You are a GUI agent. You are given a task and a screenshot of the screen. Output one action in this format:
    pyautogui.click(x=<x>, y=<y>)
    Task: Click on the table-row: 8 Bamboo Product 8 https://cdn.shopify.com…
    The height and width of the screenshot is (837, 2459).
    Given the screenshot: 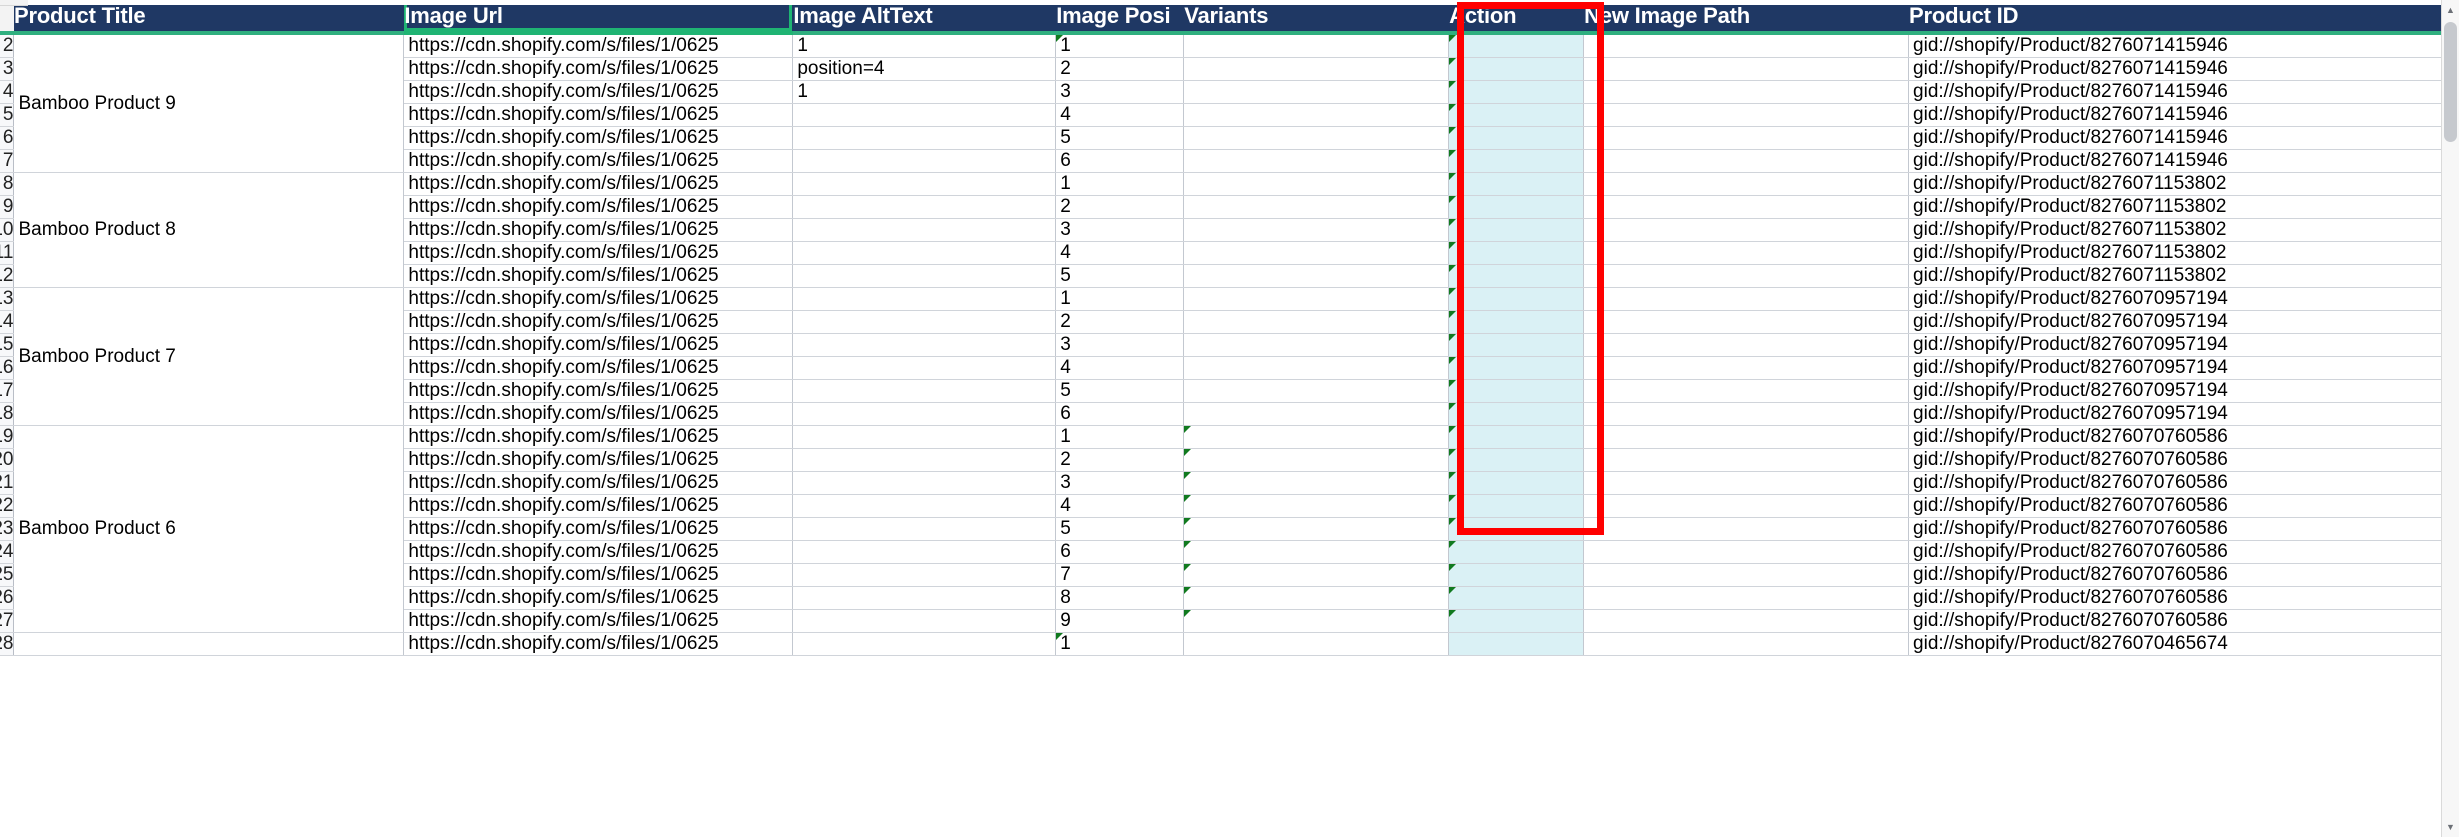 What is the action you would take?
    pyautogui.click(x=1222, y=230)
    